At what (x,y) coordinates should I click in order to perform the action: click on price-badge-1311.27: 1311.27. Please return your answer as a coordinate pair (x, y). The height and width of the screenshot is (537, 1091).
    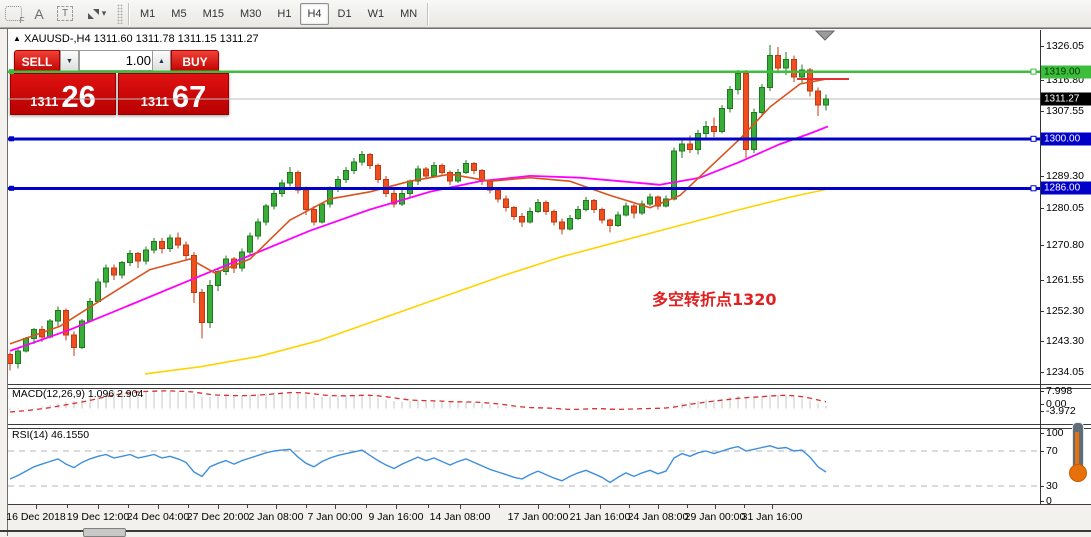
    Looking at the image, I should click on (1066, 99).